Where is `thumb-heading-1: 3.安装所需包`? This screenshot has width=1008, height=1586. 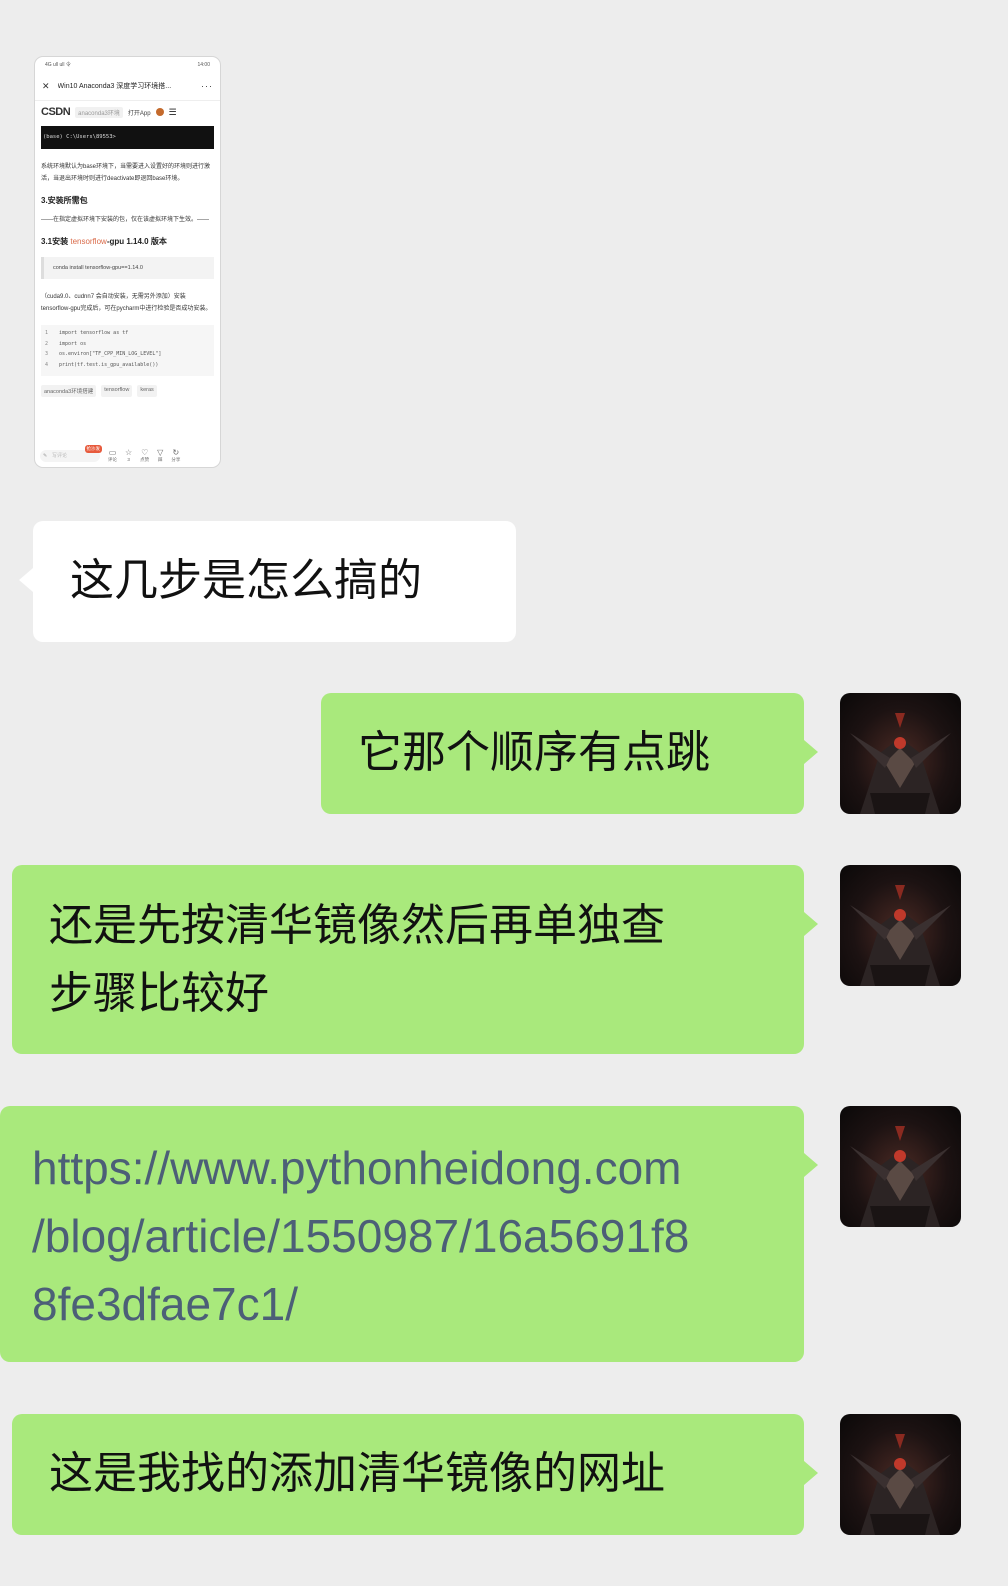 thumb-heading-1: 3.安装所需包 is located at coordinates (64, 200).